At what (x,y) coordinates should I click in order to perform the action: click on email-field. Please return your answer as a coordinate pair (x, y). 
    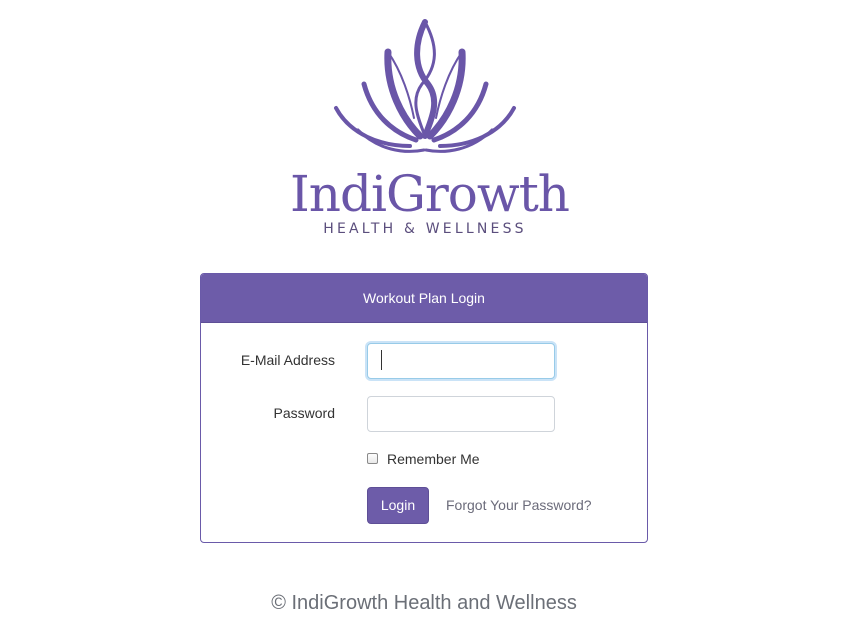
    Looking at the image, I should click on (461, 361).